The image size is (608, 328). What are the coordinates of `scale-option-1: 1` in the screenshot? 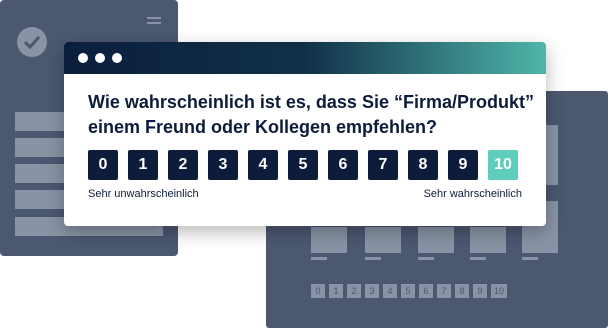 It's located at (143, 165).